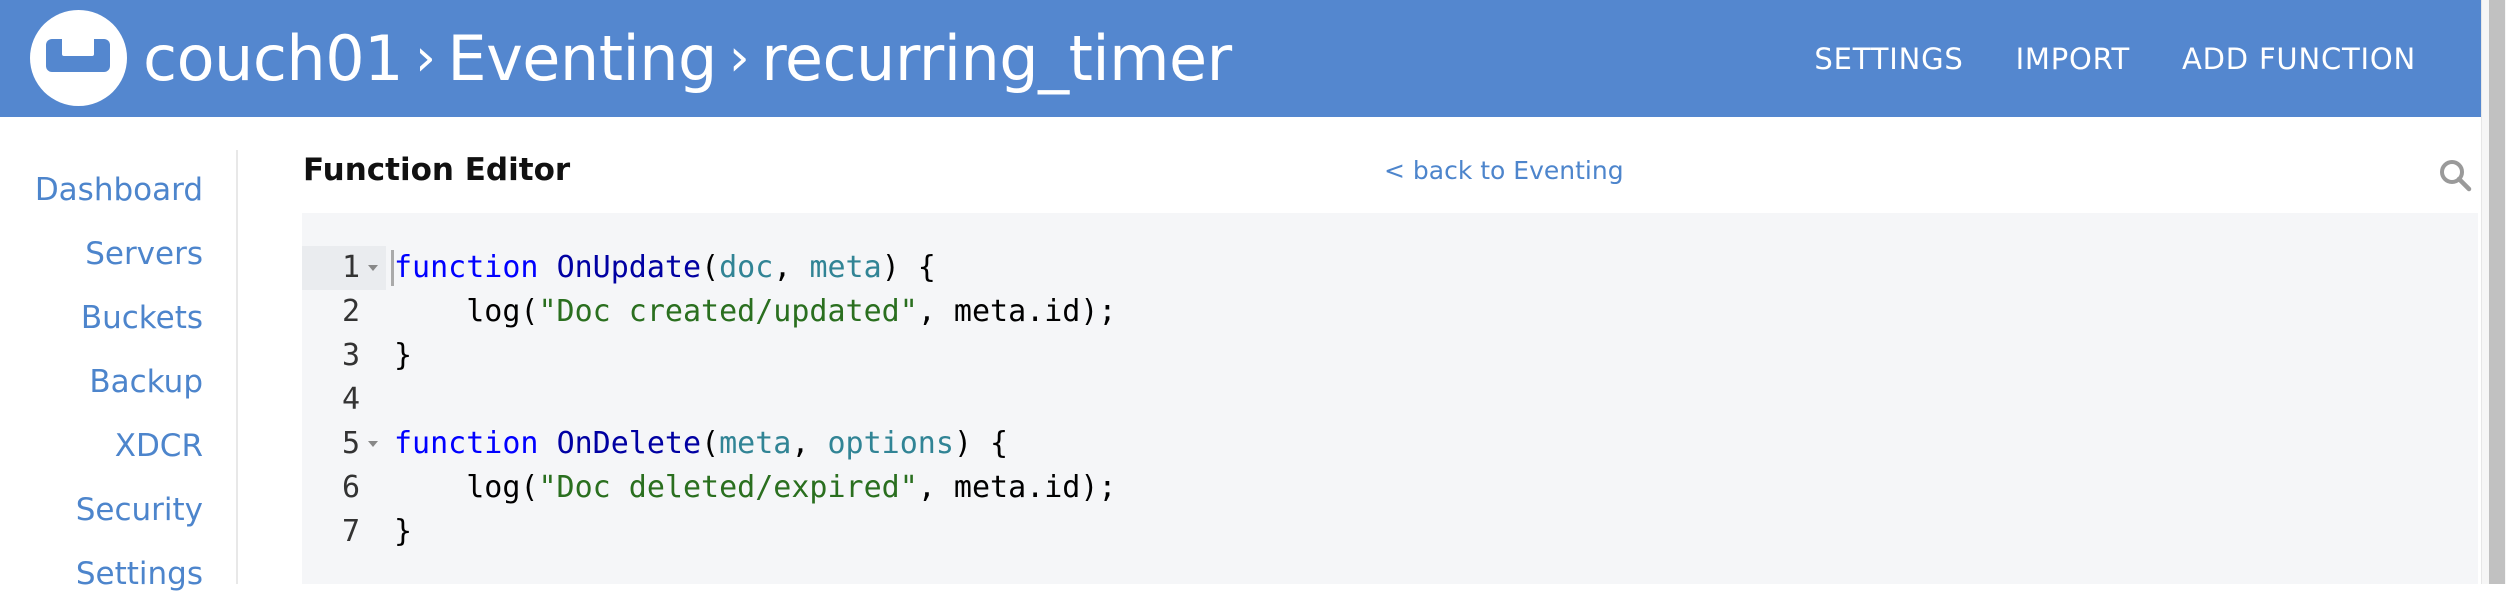 The height and width of the screenshot is (592, 2506). Describe the element at coordinates (1390, 268) in the screenshot. I see `code-line: 1 function OnUpdate(doc, meta) {` at that location.